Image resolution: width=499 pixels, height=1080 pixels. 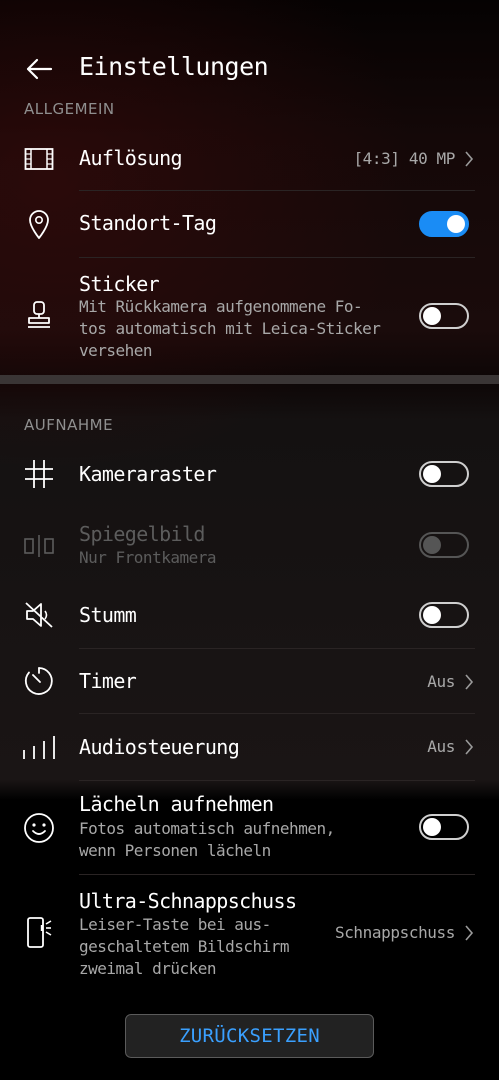 I want to click on timer-icon, so click(x=39, y=681).